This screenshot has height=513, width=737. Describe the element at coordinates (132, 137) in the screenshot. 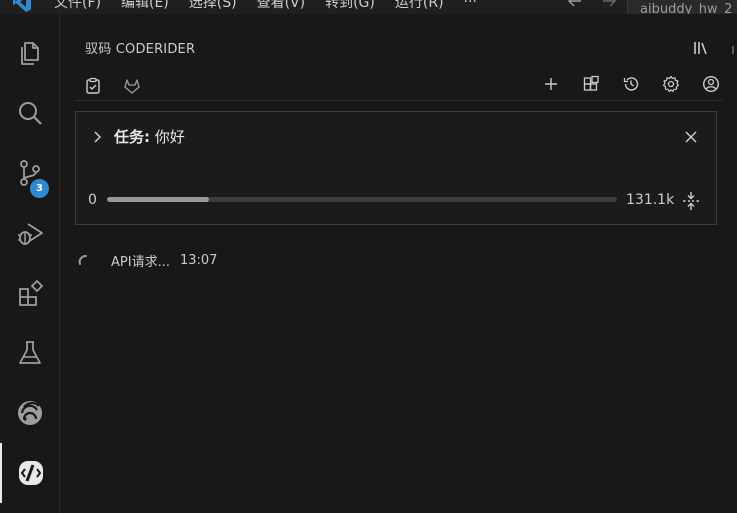

I see `task-label: 任务:` at that location.